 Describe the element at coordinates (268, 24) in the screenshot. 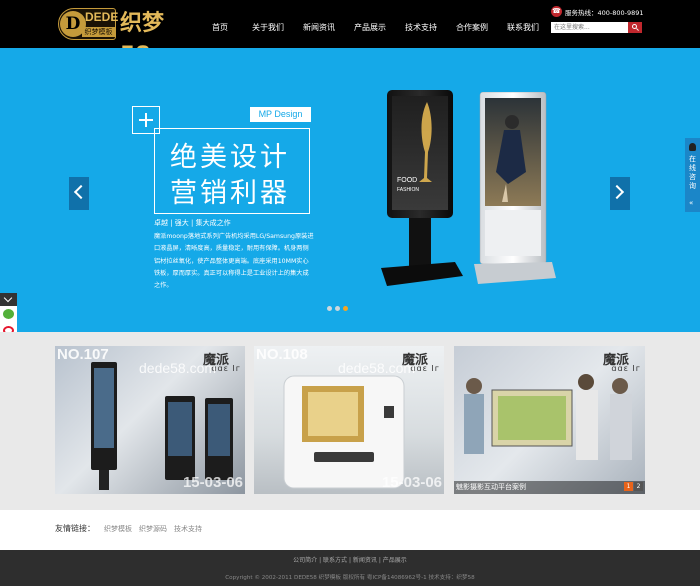

I see `nav-item-about: 关于我们` at that location.